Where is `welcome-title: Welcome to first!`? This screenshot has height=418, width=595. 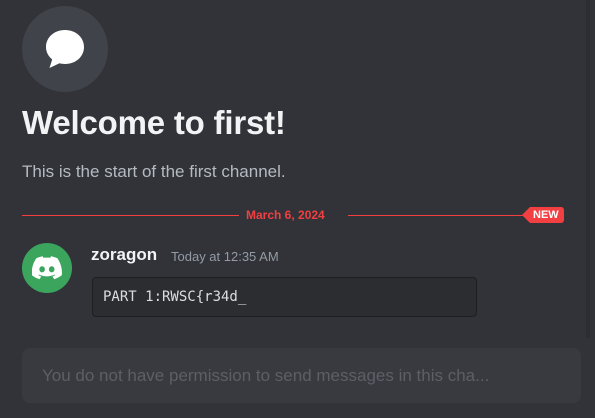 welcome-title: Welcome to first! is located at coordinates (154, 122).